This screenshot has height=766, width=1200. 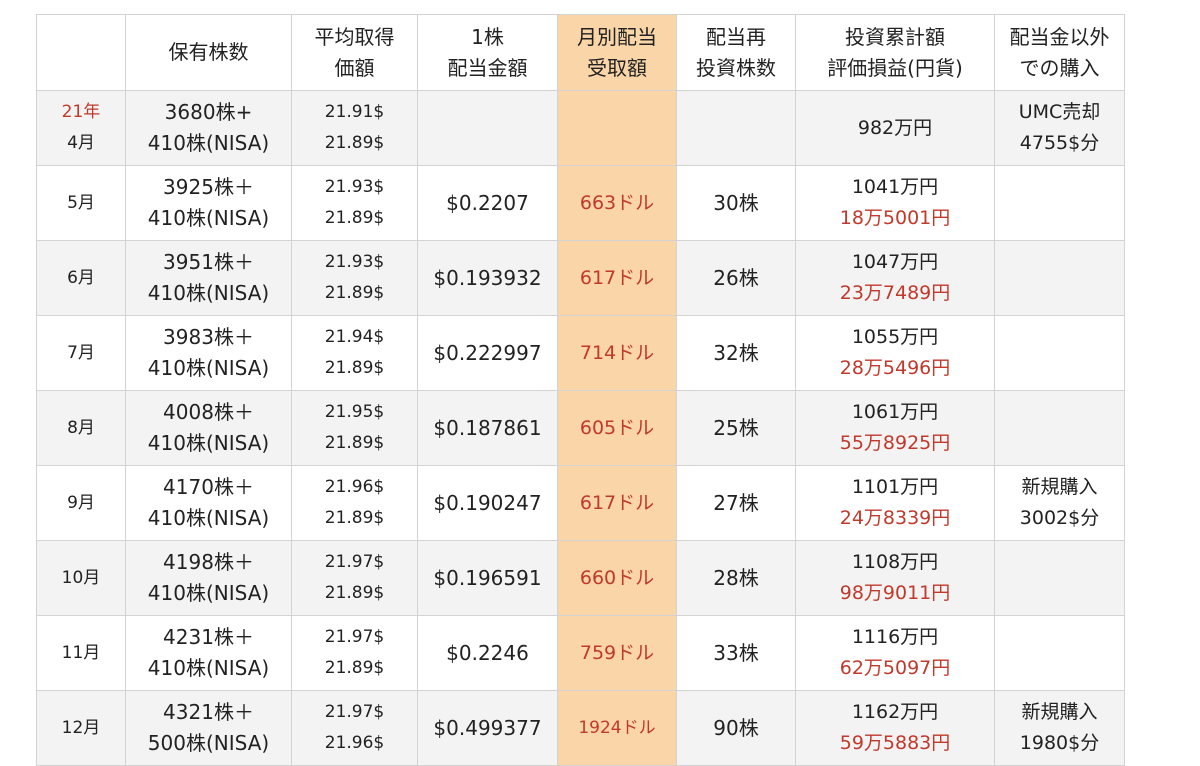 What do you see at coordinates (81, 652) in the screenshot?
I see `month-label: 11月` at bounding box center [81, 652].